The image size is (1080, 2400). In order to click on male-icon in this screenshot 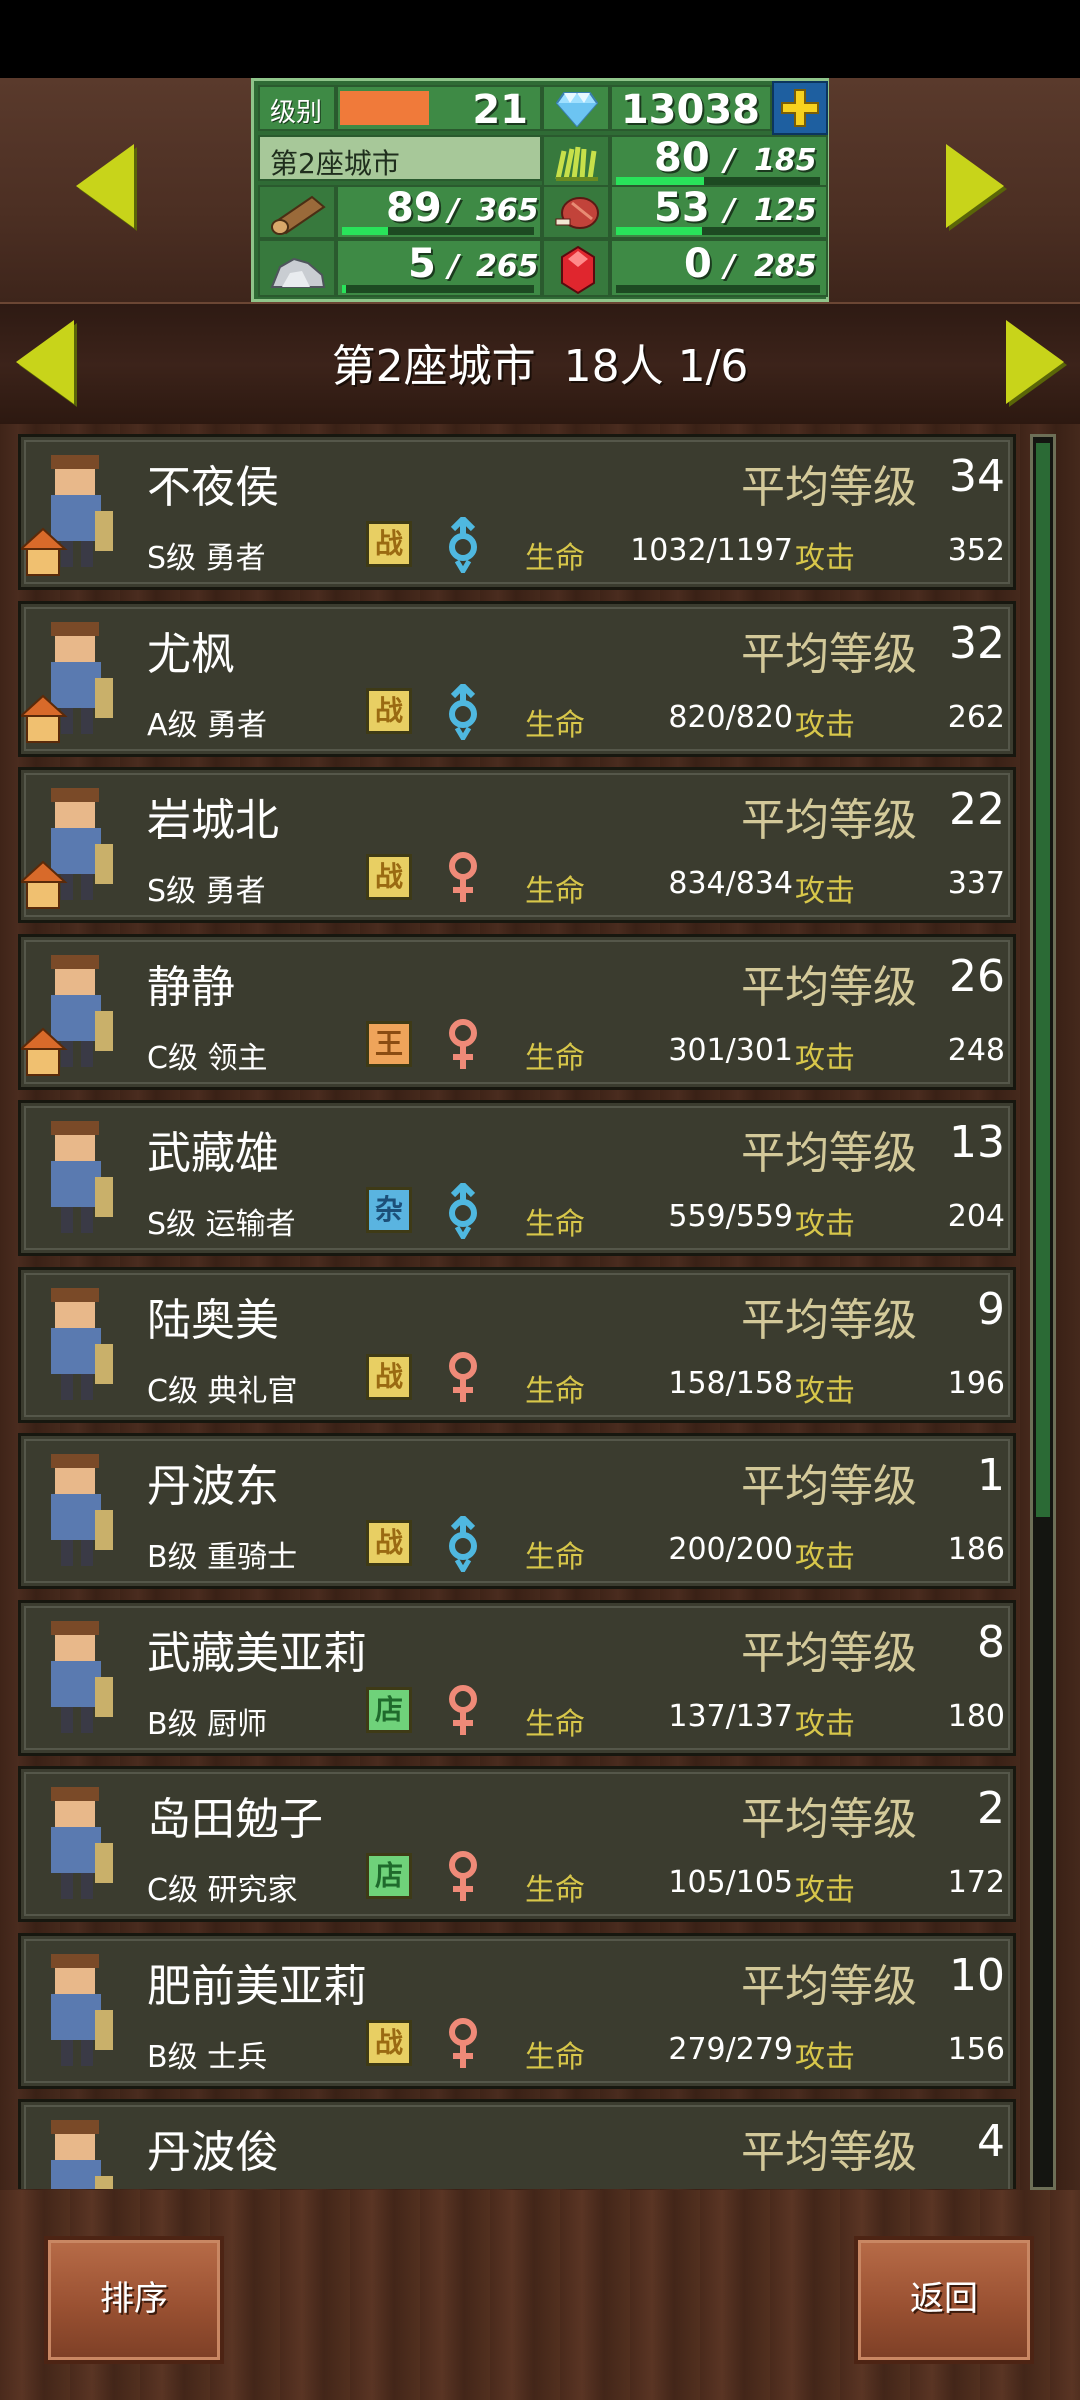, I will do `click(463, 712)`.